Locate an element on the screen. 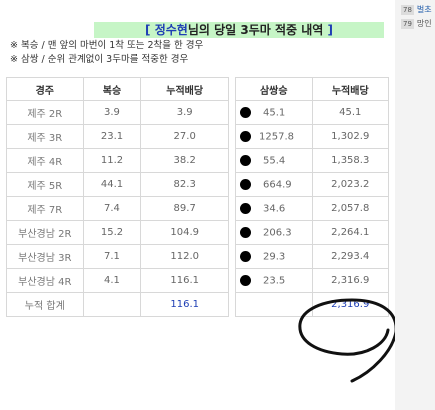 The height and width of the screenshot is (410, 435). table-row: 45.1 45.1 is located at coordinates (312, 112).